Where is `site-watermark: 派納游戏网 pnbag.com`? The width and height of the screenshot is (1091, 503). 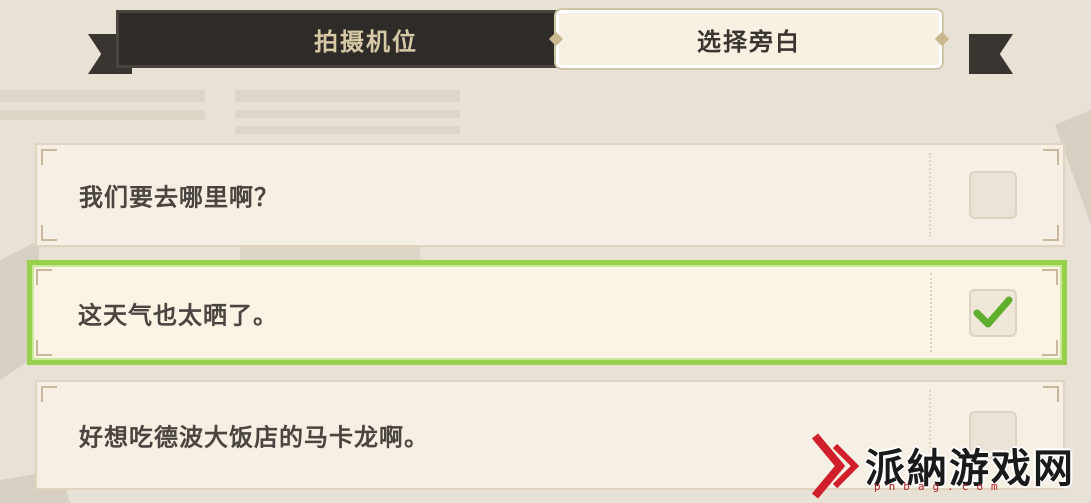
site-watermark: 派納游戏网 pnbag.com is located at coordinates (950, 467).